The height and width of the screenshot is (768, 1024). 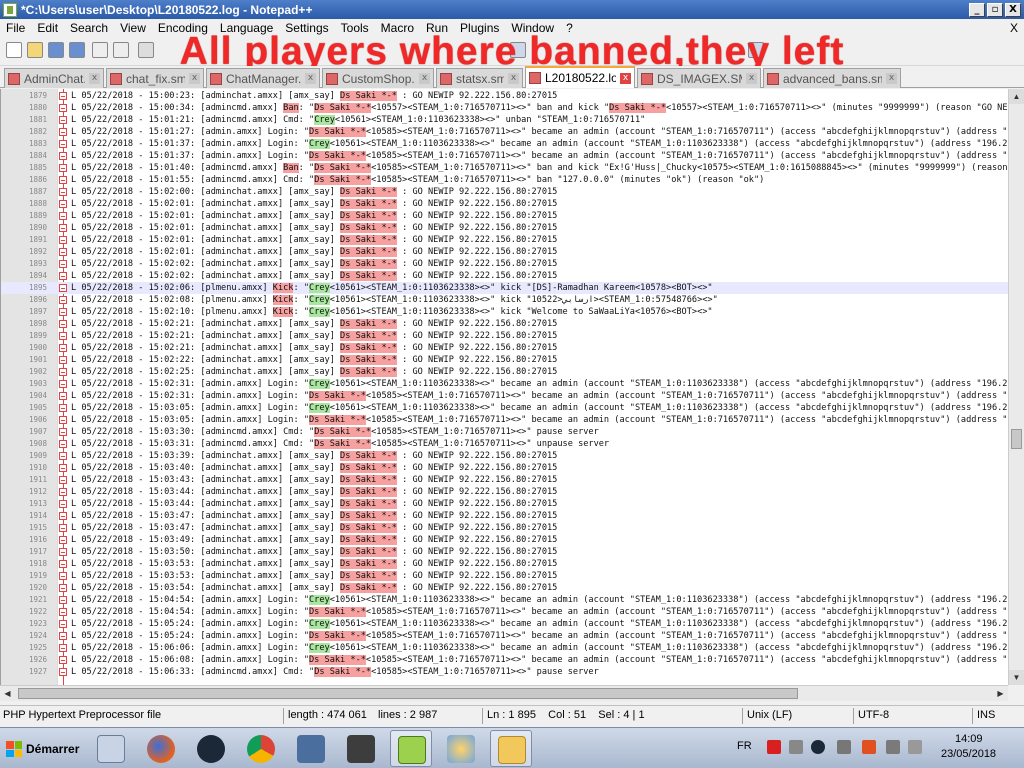 I want to click on taskbar-calculator, so click(x=111, y=748).